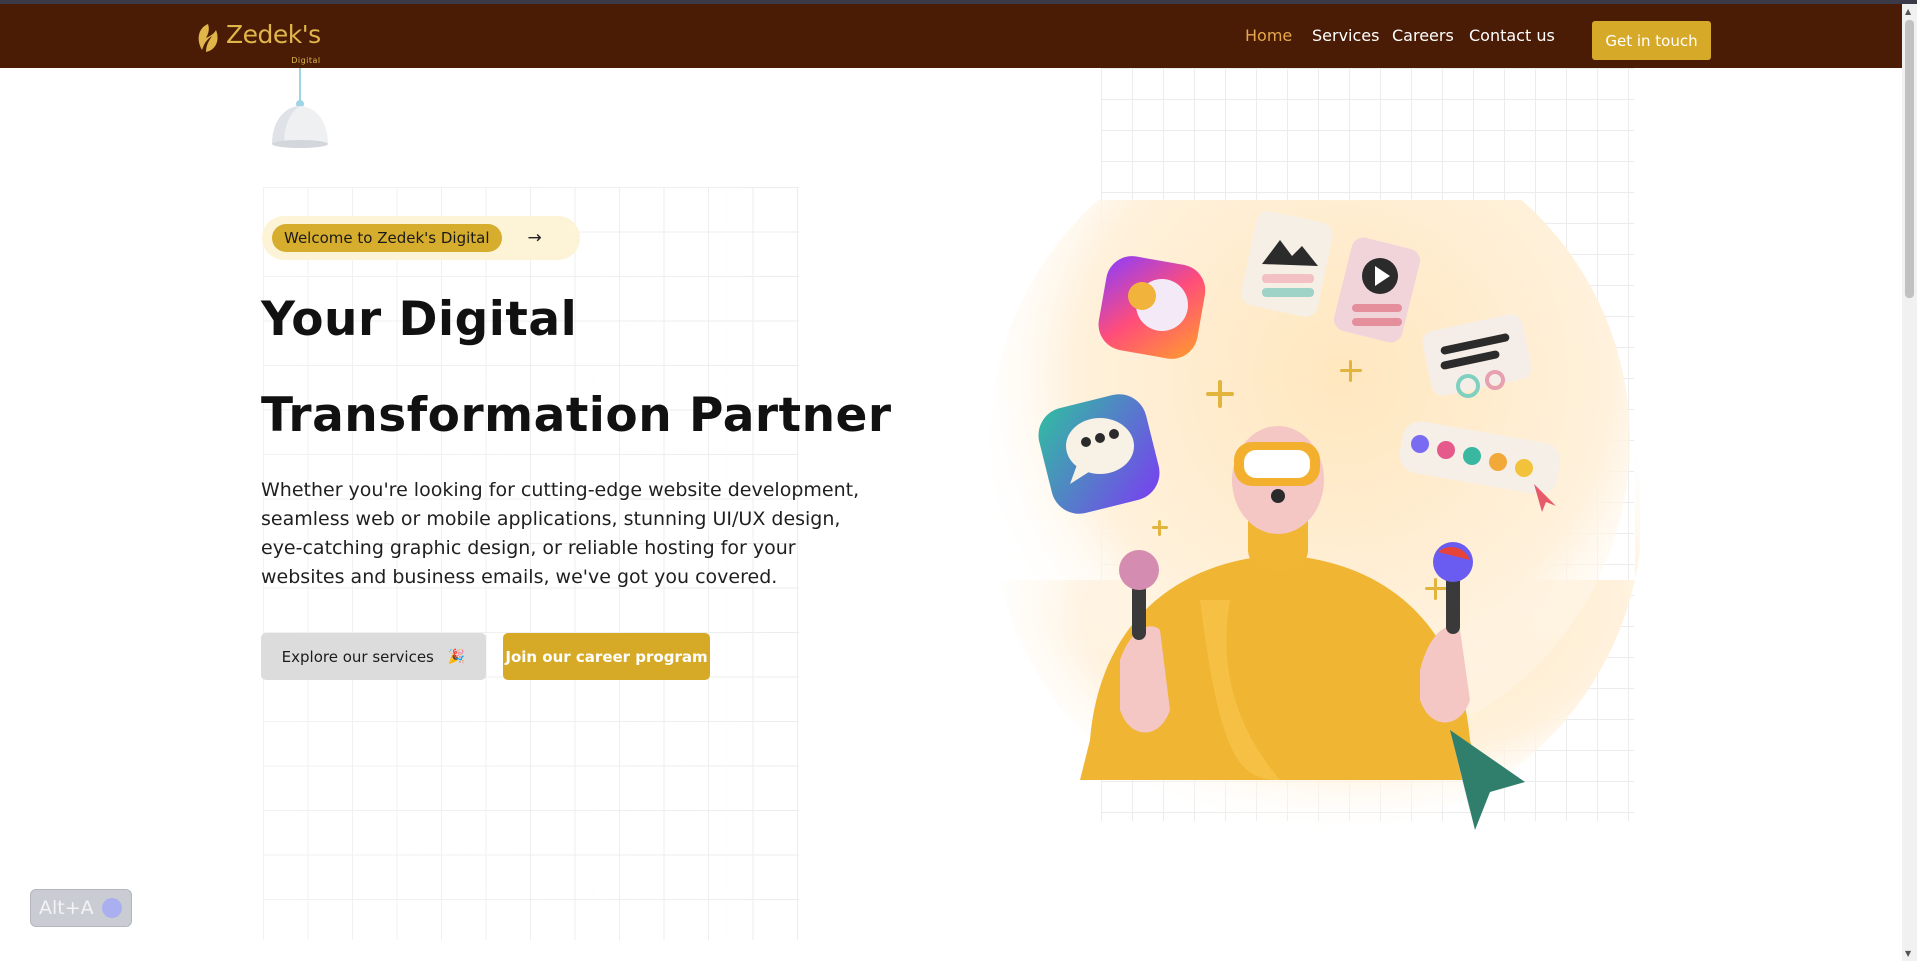 The width and height of the screenshot is (1917, 961). I want to click on alt-a-widget: Alt+A, so click(81, 908).